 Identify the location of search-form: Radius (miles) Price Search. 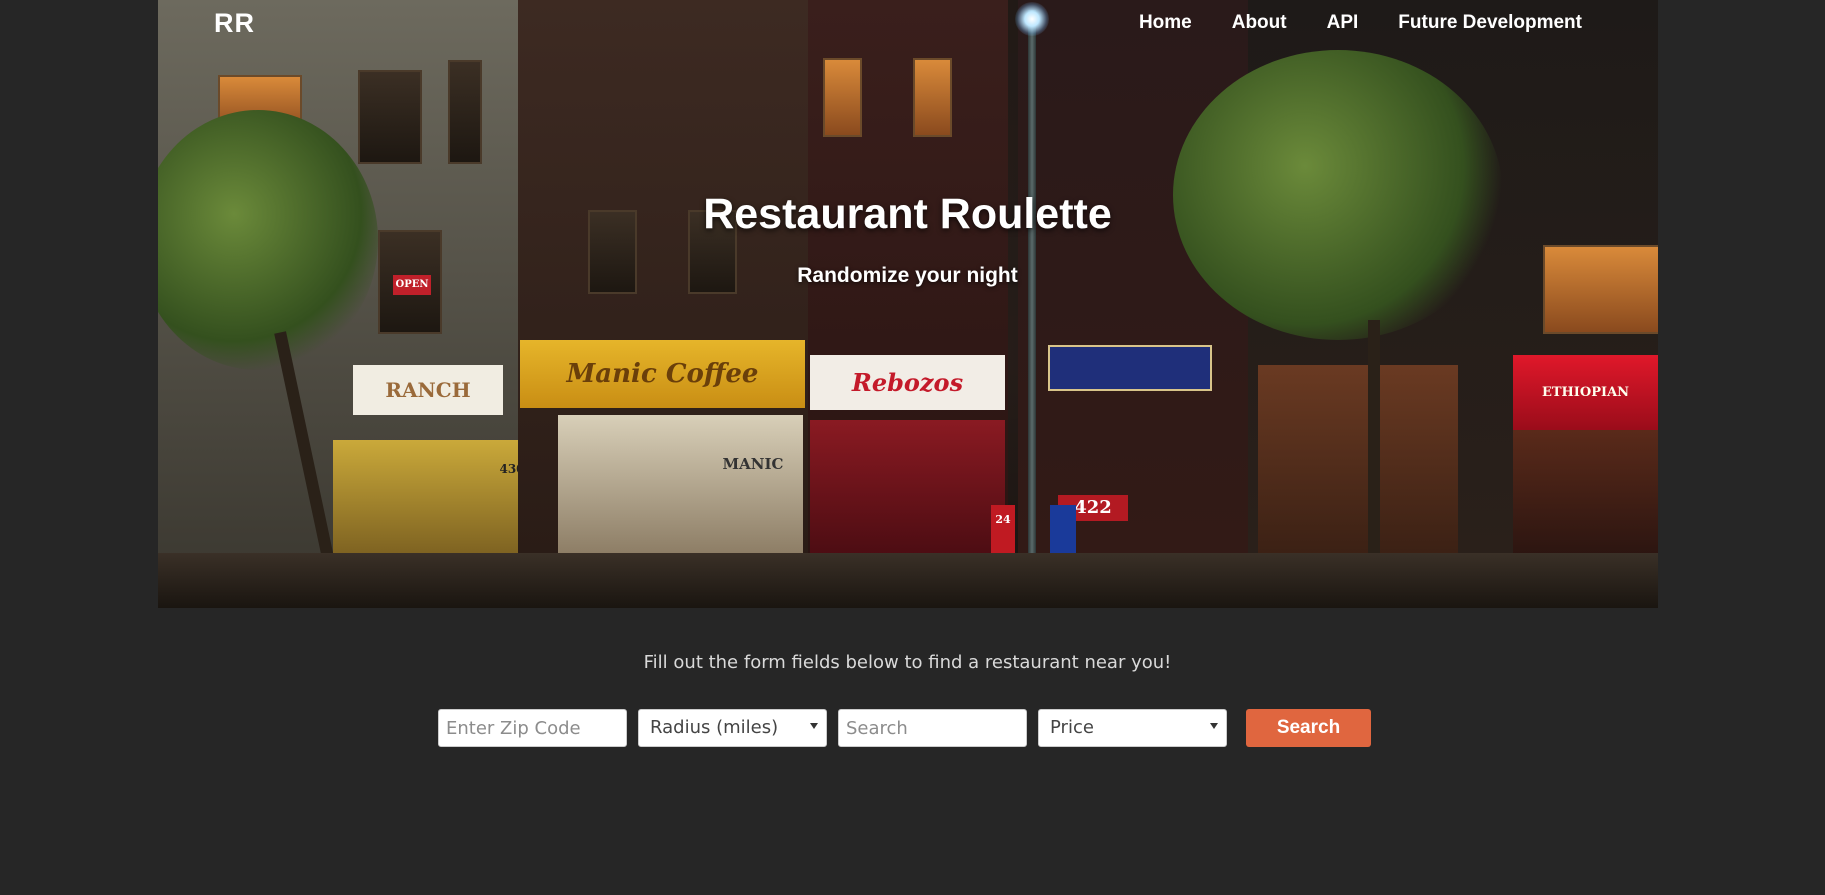
(904, 728).